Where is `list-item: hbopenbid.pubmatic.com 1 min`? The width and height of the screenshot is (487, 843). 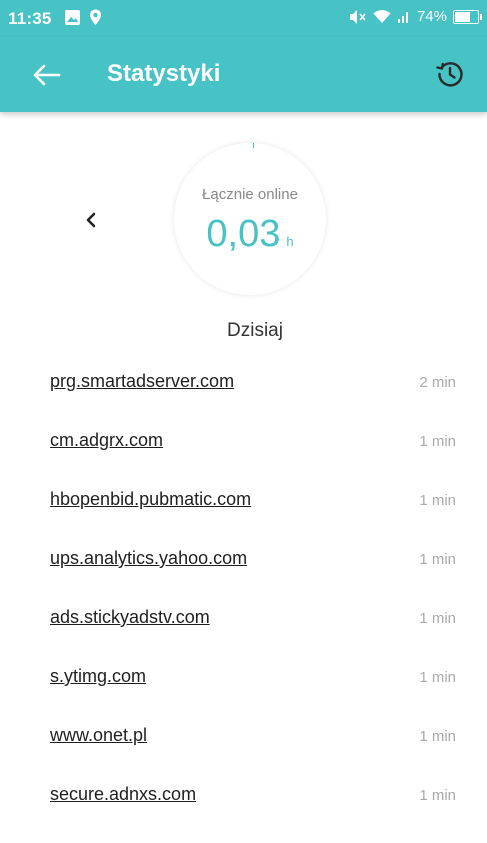
list-item: hbopenbid.pubmatic.com 1 min is located at coordinates (255, 518).